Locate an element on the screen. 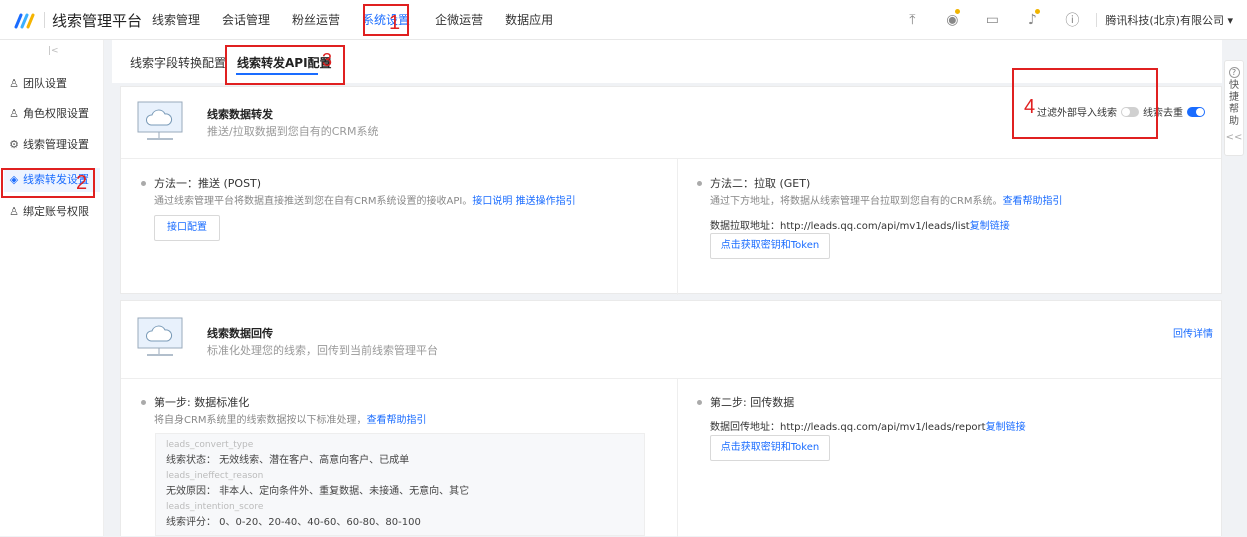 The width and height of the screenshot is (1247, 537). top-nav: 线索管理 会话管理 粉丝运营 系统设置 企微运营 数据应用 is located at coordinates (363, 20).